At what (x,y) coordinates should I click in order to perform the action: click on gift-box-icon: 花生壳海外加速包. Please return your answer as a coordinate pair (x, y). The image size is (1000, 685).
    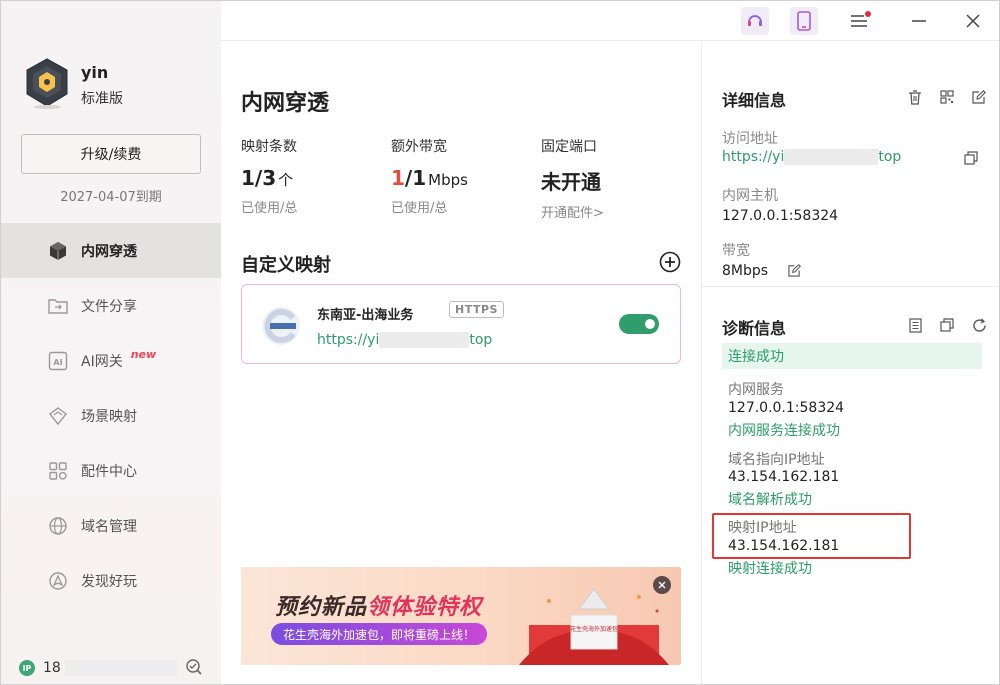
    Looking at the image, I should click on (594, 626).